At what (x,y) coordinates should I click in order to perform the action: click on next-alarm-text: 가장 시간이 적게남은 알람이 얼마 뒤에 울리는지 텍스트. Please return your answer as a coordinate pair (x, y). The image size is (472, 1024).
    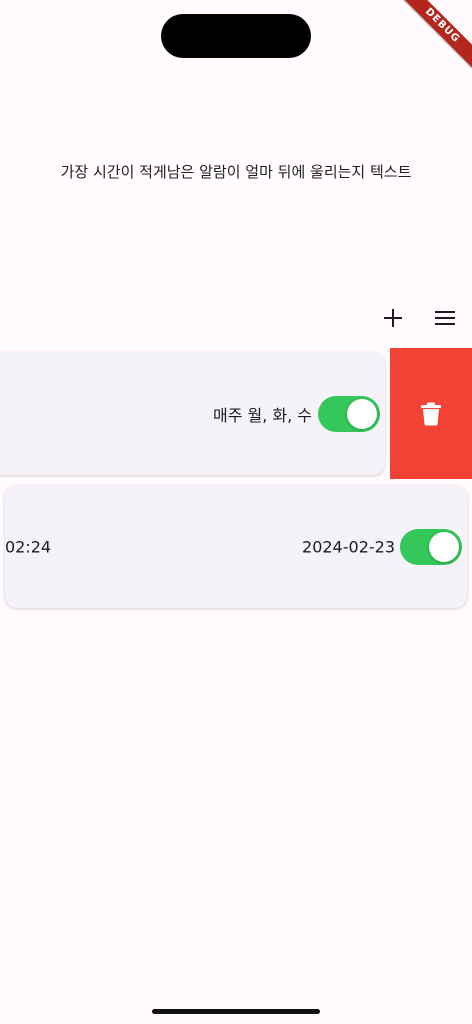
    Looking at the image, I should click on (236, 172).